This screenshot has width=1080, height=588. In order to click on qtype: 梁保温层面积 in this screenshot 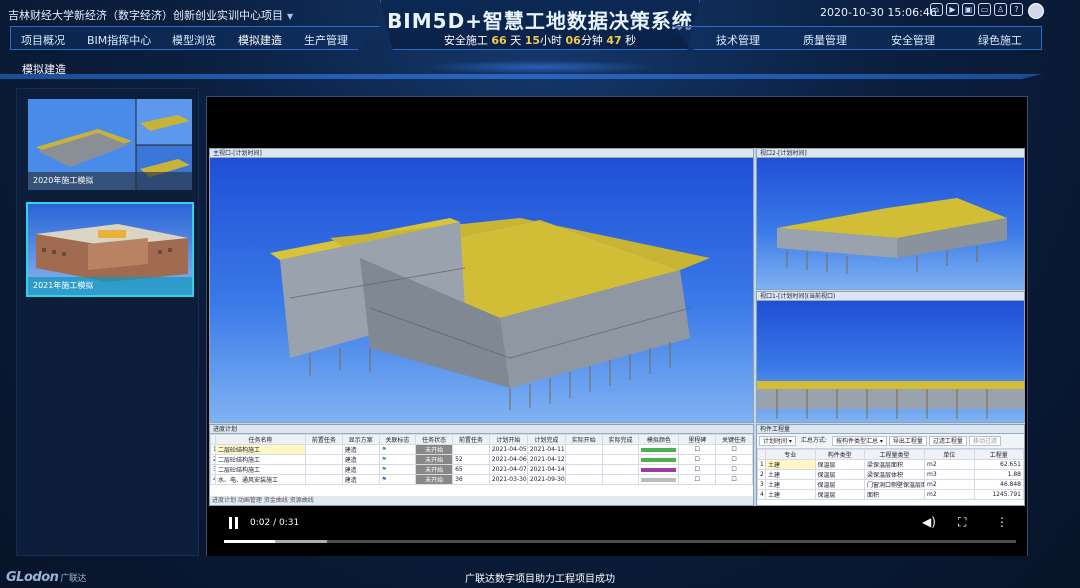, I will do `click(894, 464)`.